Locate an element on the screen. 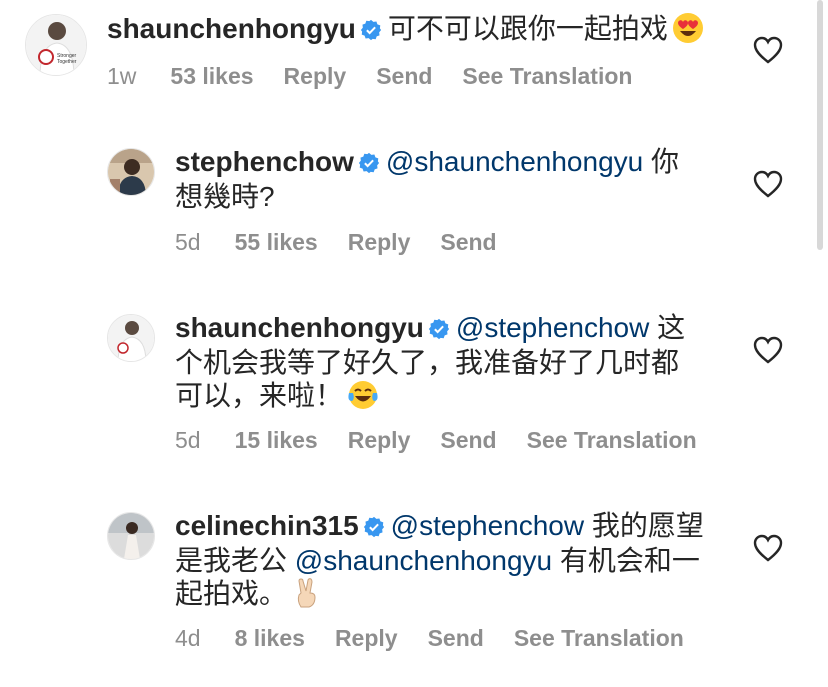 The height and width of the screenshot is (687, 828). username: stephenchow is located at coordinates (264, 161).